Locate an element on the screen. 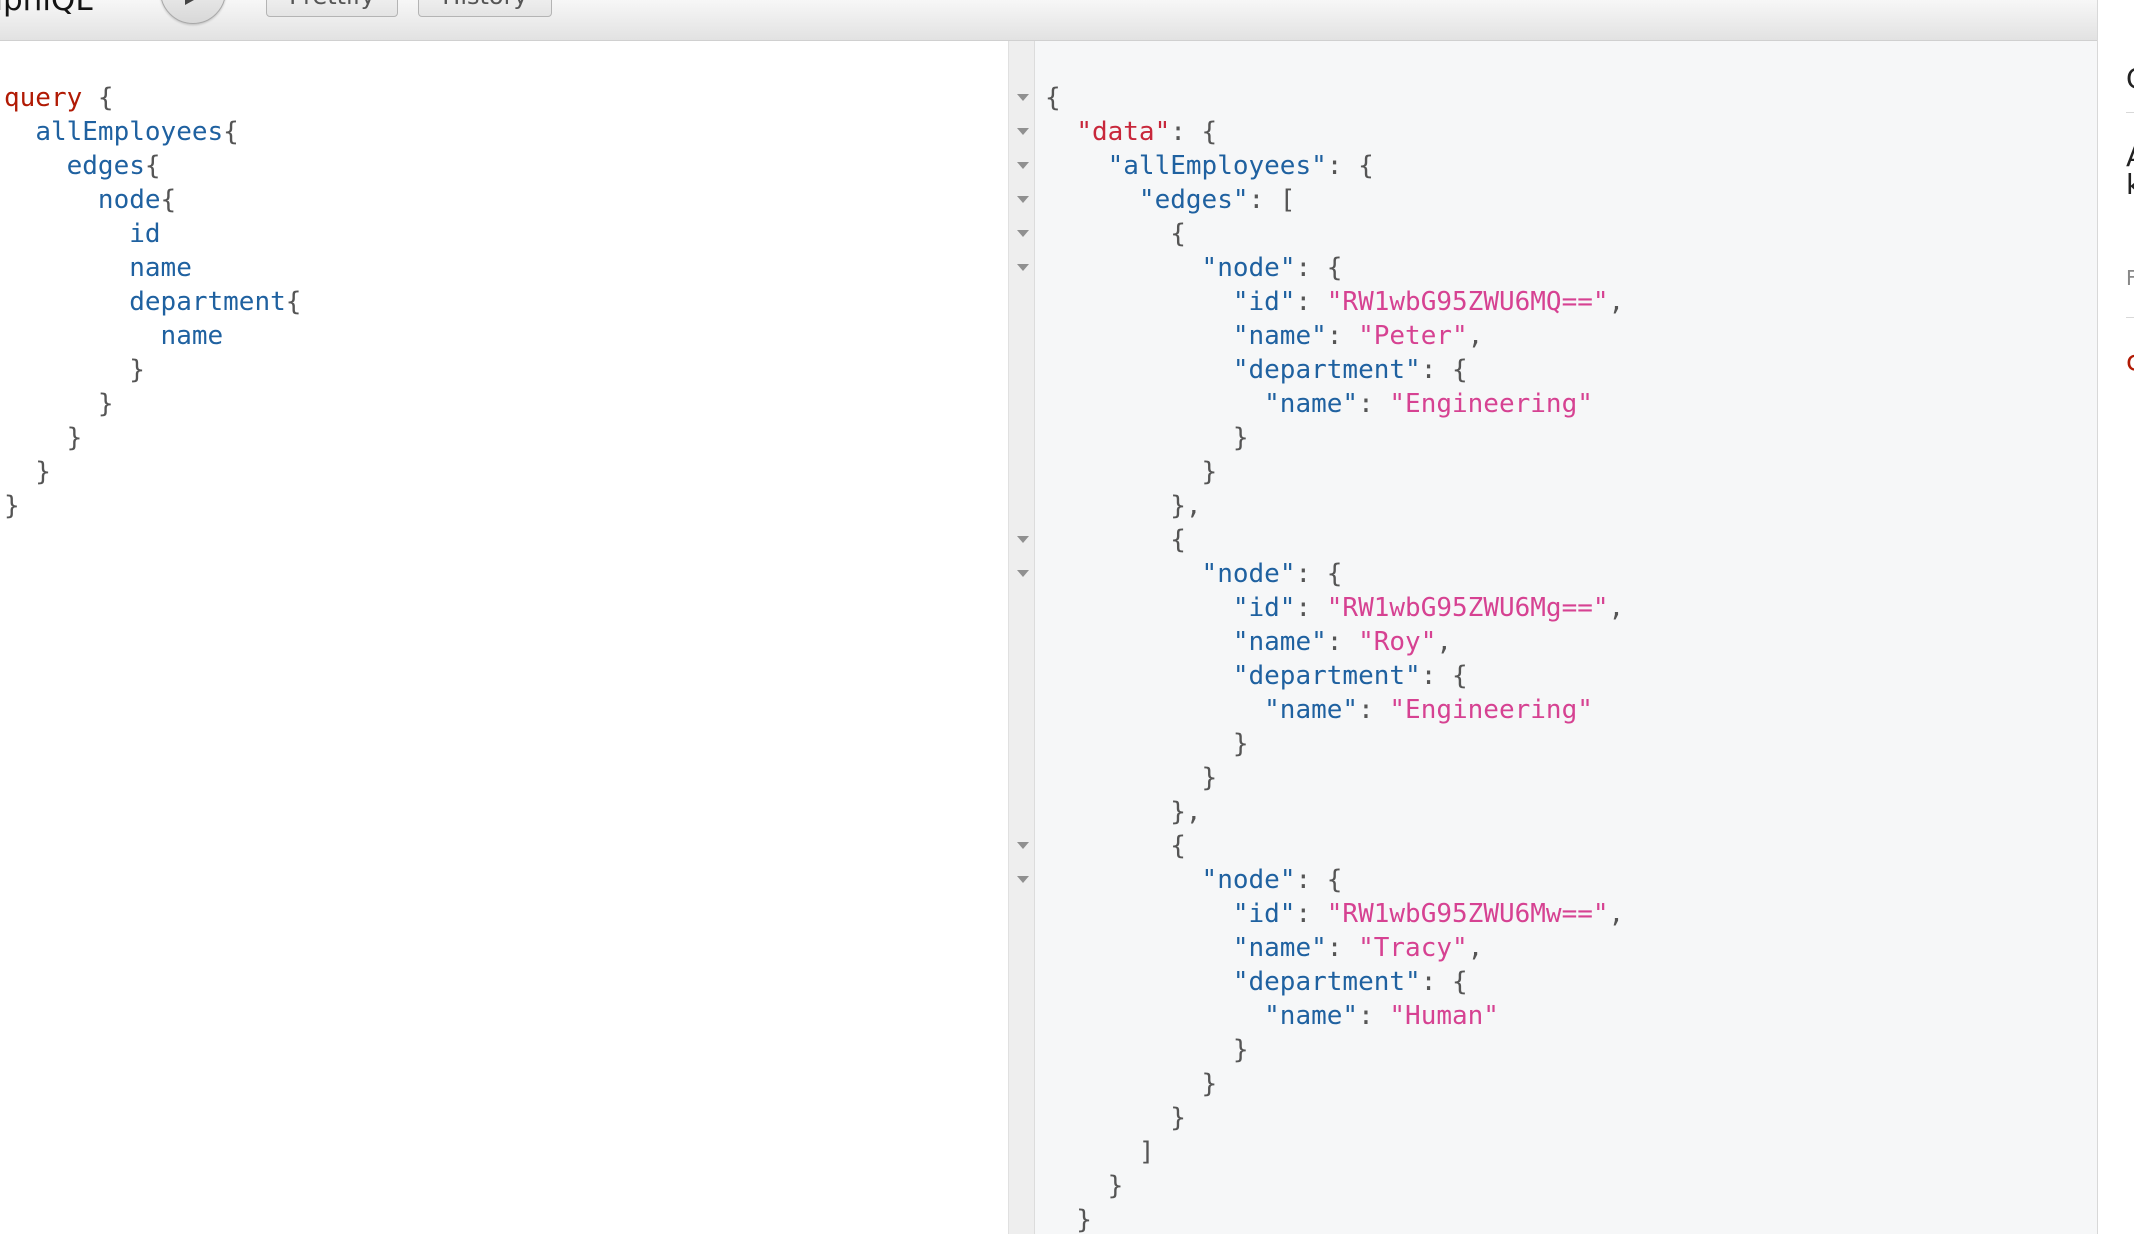 This screenshot has width=2134, height=1237. query-line: edges{ is located at coordinates (152, 166).